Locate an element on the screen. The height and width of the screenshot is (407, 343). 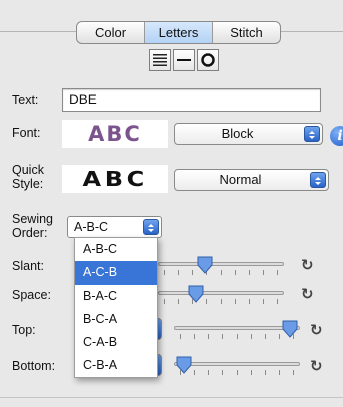
font-preview: ABC is located at coordinates (115, 134).